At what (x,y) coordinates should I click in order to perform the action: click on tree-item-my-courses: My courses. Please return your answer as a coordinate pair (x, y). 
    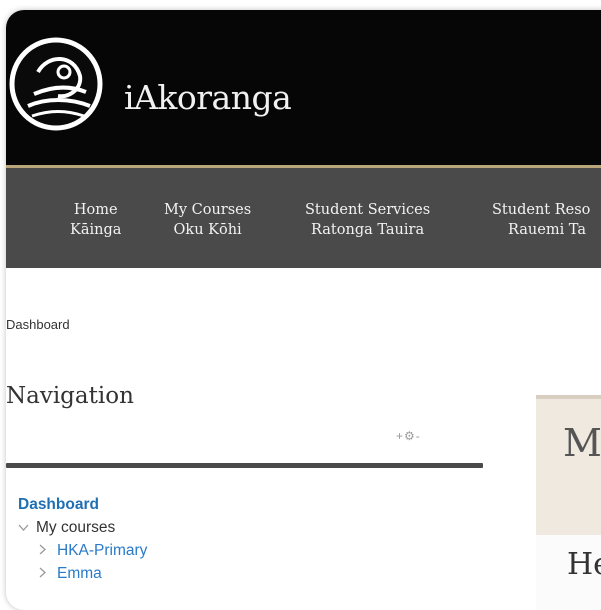
    Looking at the image, I should click on (82, 527).